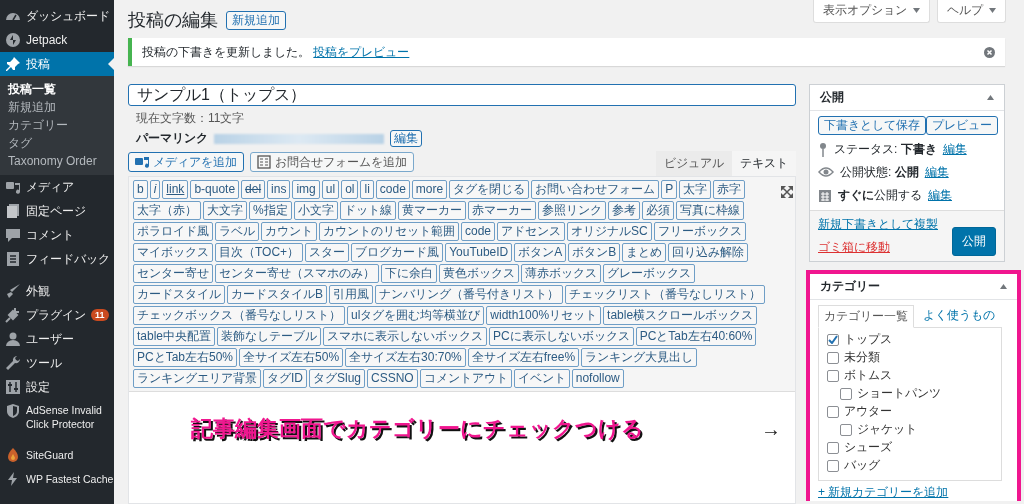 The width and height of the screenshot is (1024, 504). Describe the element at coordinates (708, 252) in the screenshot. I see `quicktag-button: 回り込み解除` at that location.